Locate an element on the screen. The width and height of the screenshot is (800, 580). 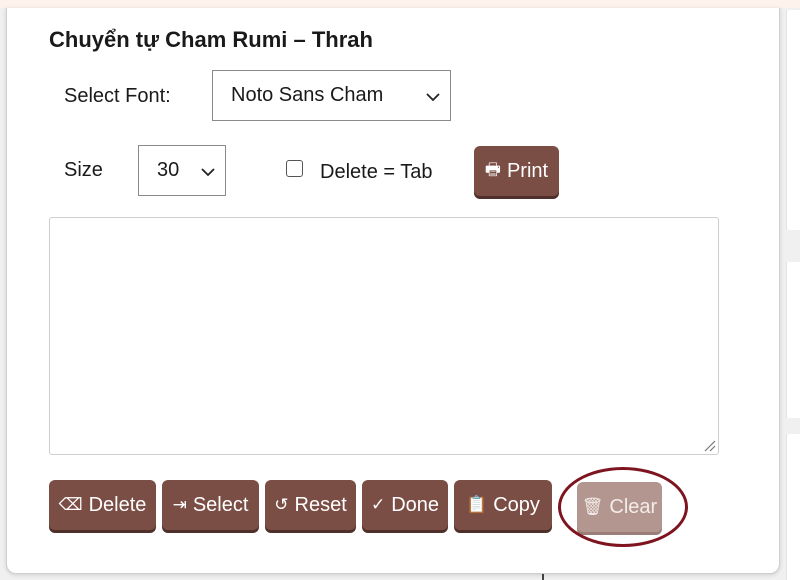
font-select-label: Select Font: is located at coordinates (117, 96).